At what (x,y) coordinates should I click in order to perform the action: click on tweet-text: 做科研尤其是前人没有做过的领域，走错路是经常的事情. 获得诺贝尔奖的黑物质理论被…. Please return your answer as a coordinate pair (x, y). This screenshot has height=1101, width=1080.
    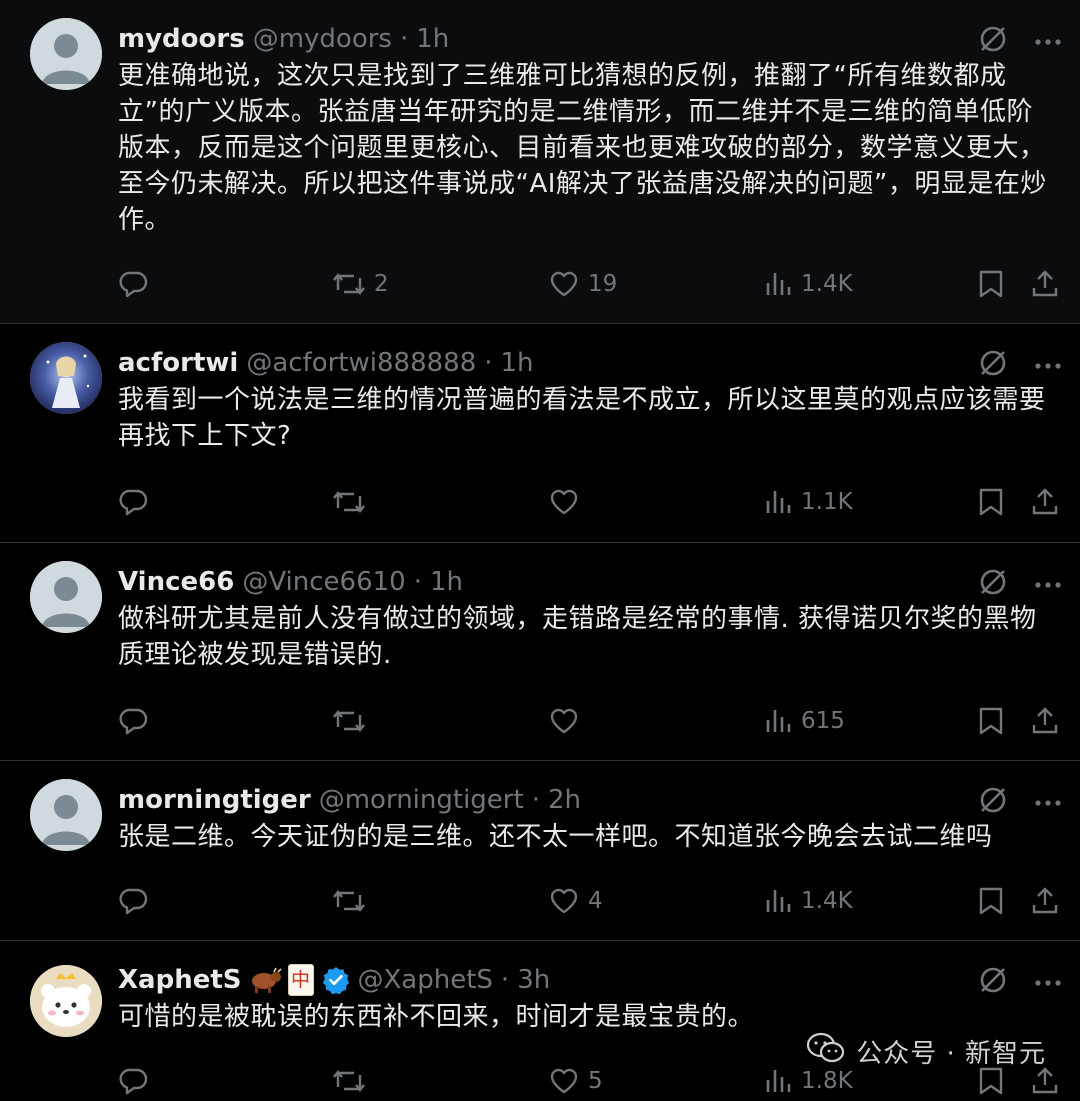
    Looking at the image, I should click on (577, 637).